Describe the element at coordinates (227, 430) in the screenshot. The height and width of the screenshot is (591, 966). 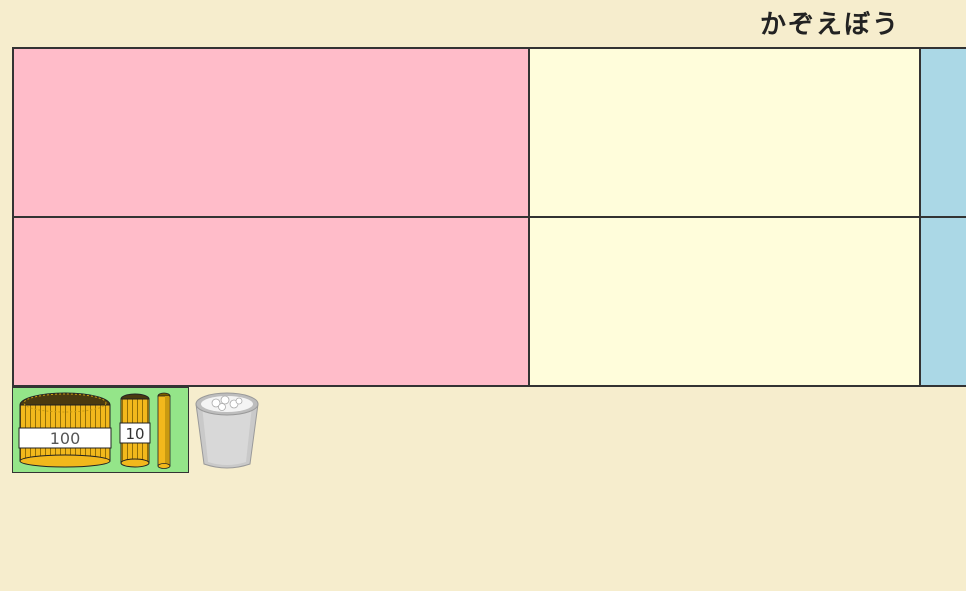
I see `trash-bin-icon` at that location.